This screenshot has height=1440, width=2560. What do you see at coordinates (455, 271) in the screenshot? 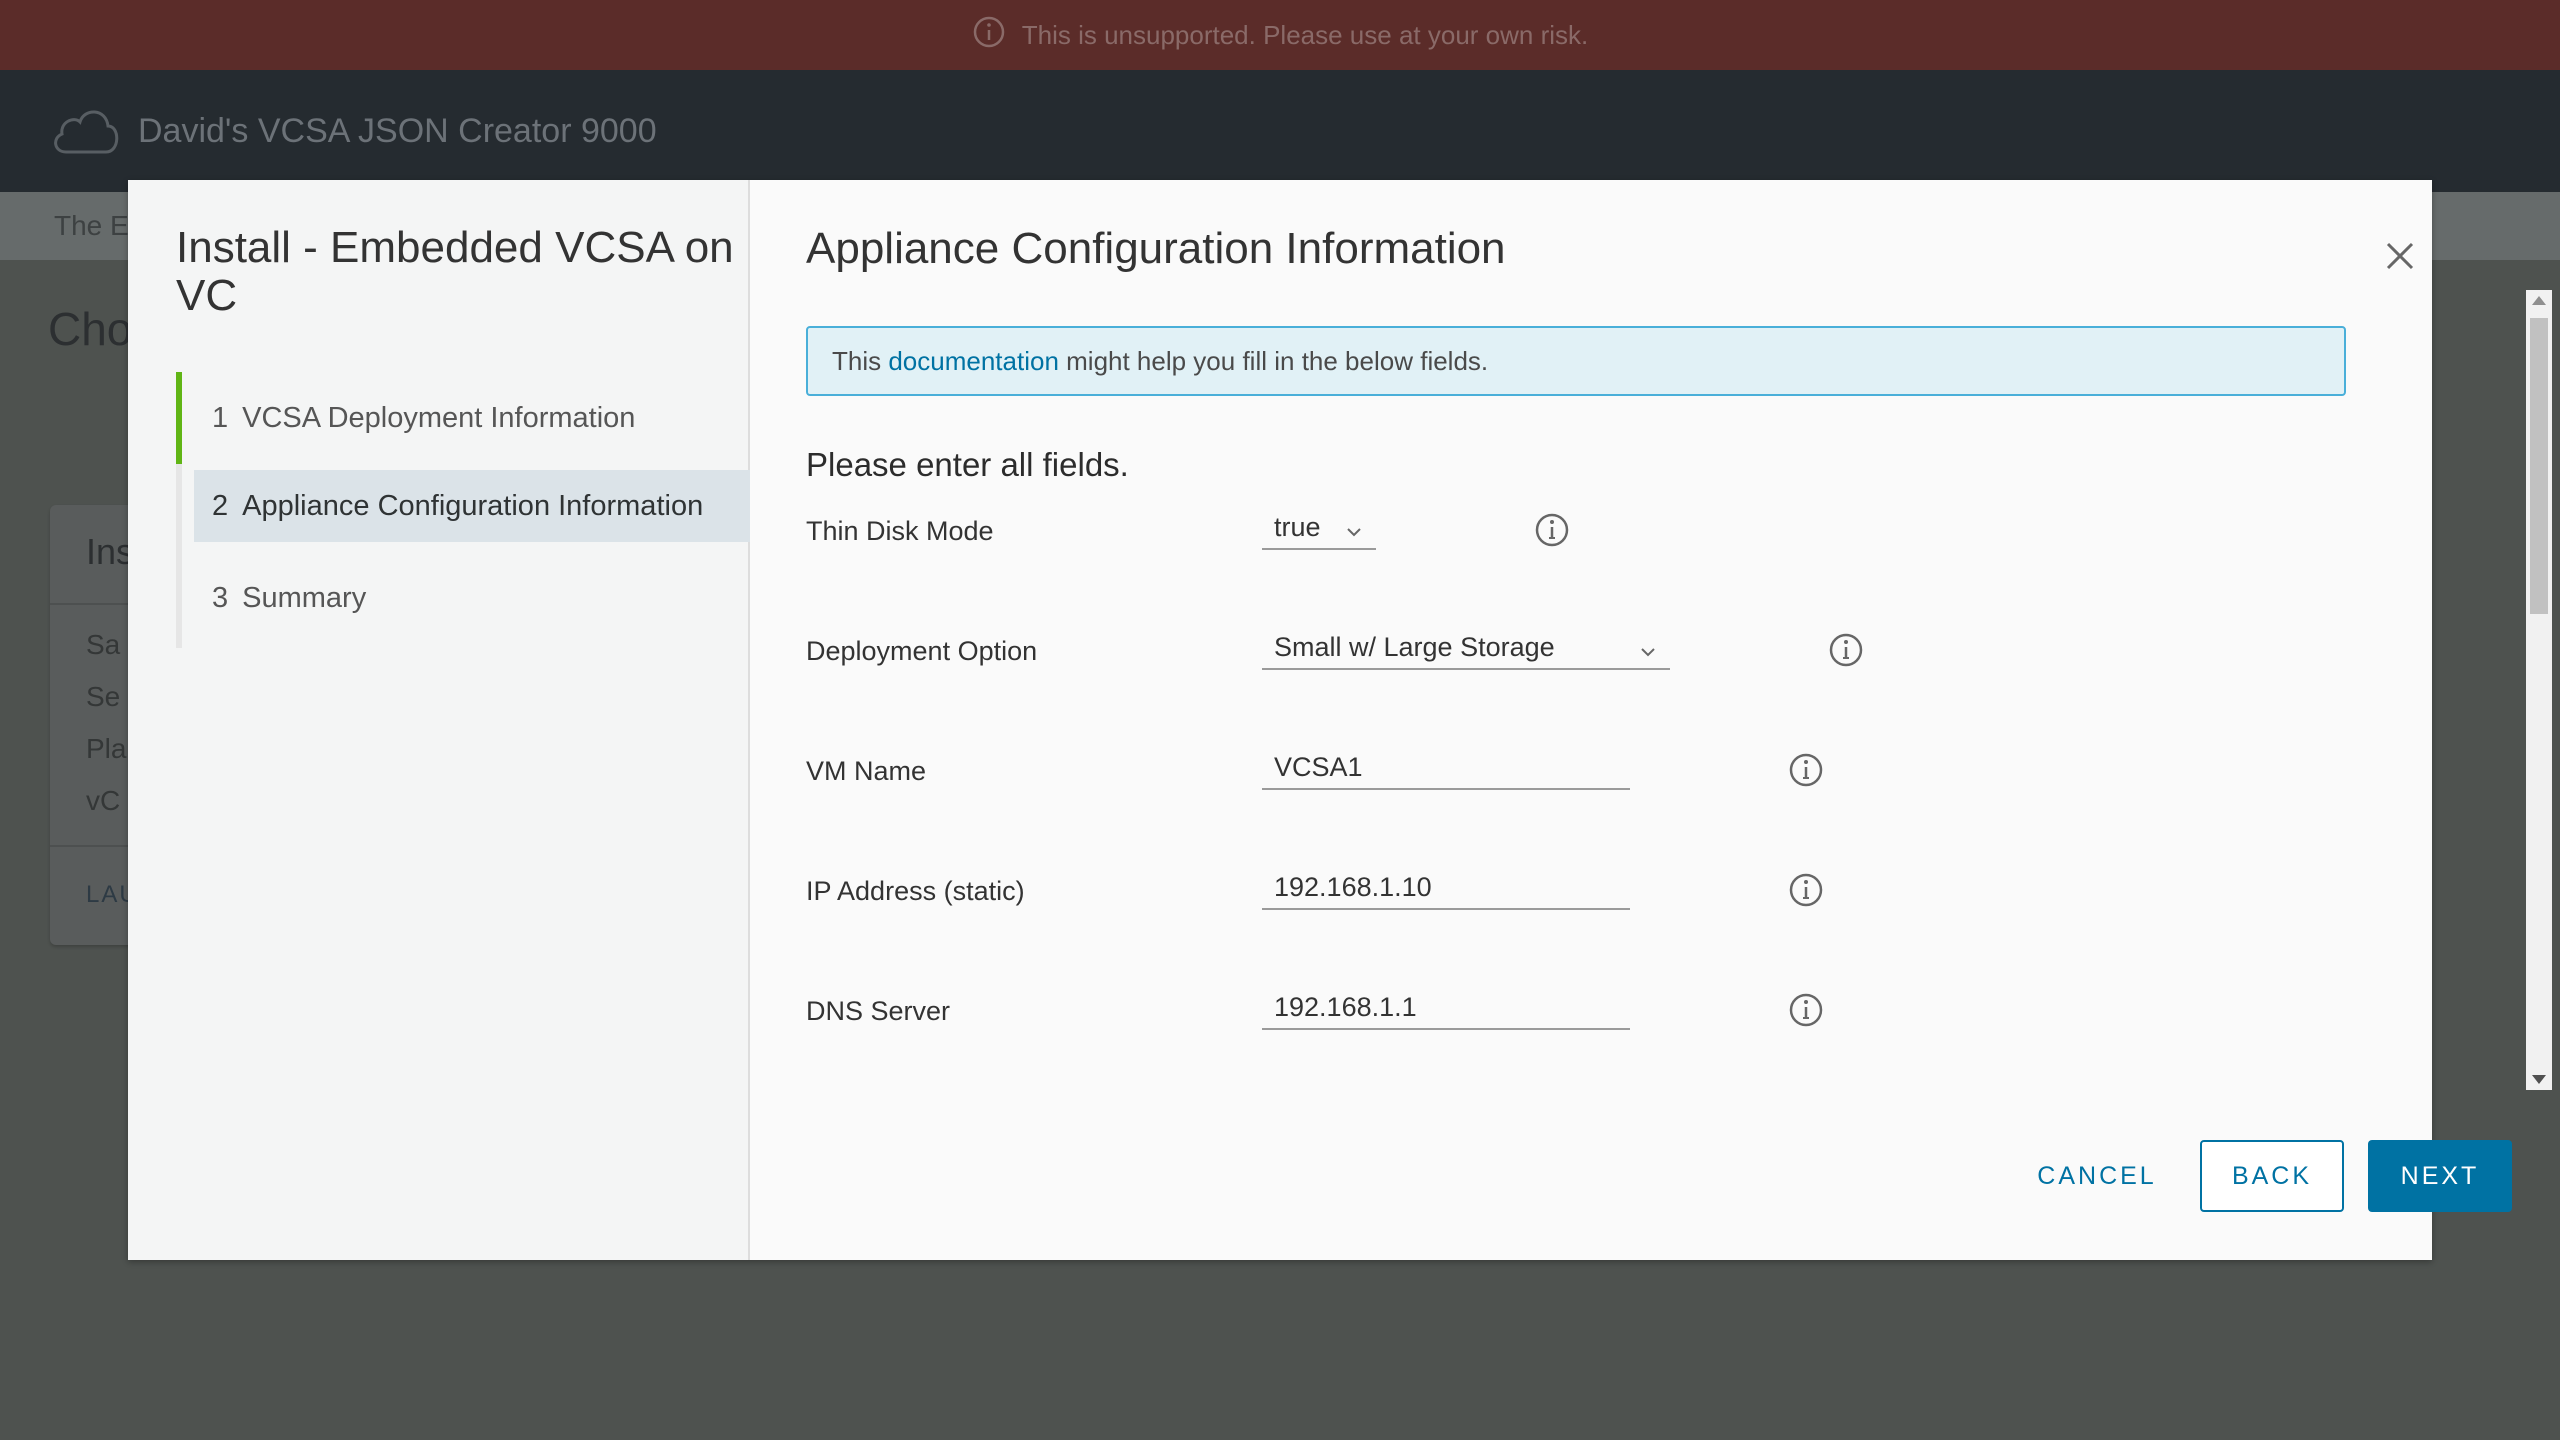
I see `wizard-title: Install - Embedded VCSA on VC` at bounding box center [455, 271].